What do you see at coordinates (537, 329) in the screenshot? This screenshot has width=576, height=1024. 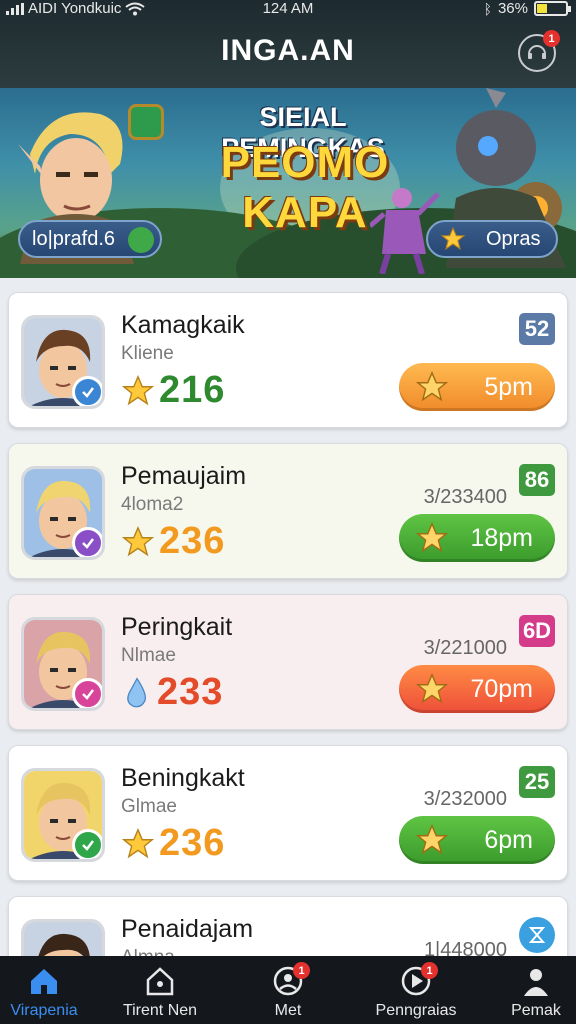 I see `rank-badge: 52` at bounding box center [537, 329].